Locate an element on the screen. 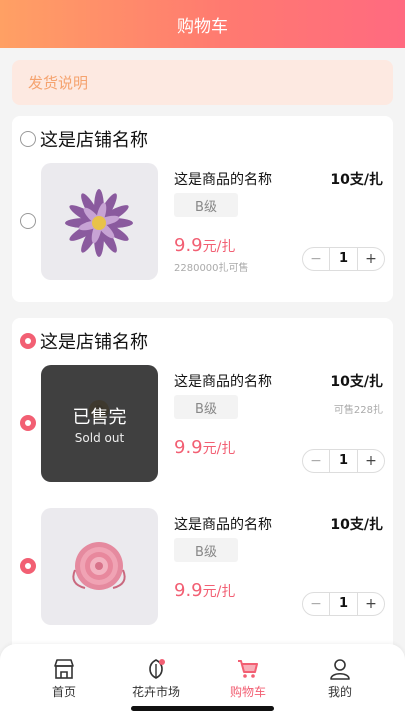 Image resolution: width=405 pixels, height=720 pixels. shipping-notice: 发货说明 is located at coordinates (202, 82).